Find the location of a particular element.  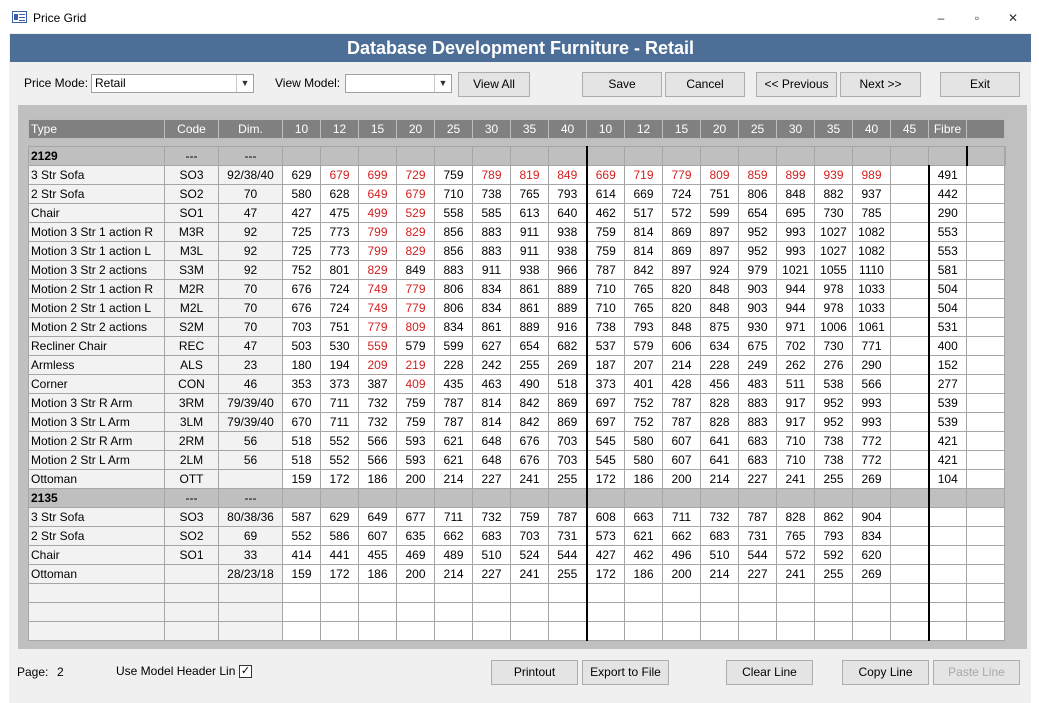

type-cell: Motion 2 Str 1 action R is located at coordinates (96, 289).